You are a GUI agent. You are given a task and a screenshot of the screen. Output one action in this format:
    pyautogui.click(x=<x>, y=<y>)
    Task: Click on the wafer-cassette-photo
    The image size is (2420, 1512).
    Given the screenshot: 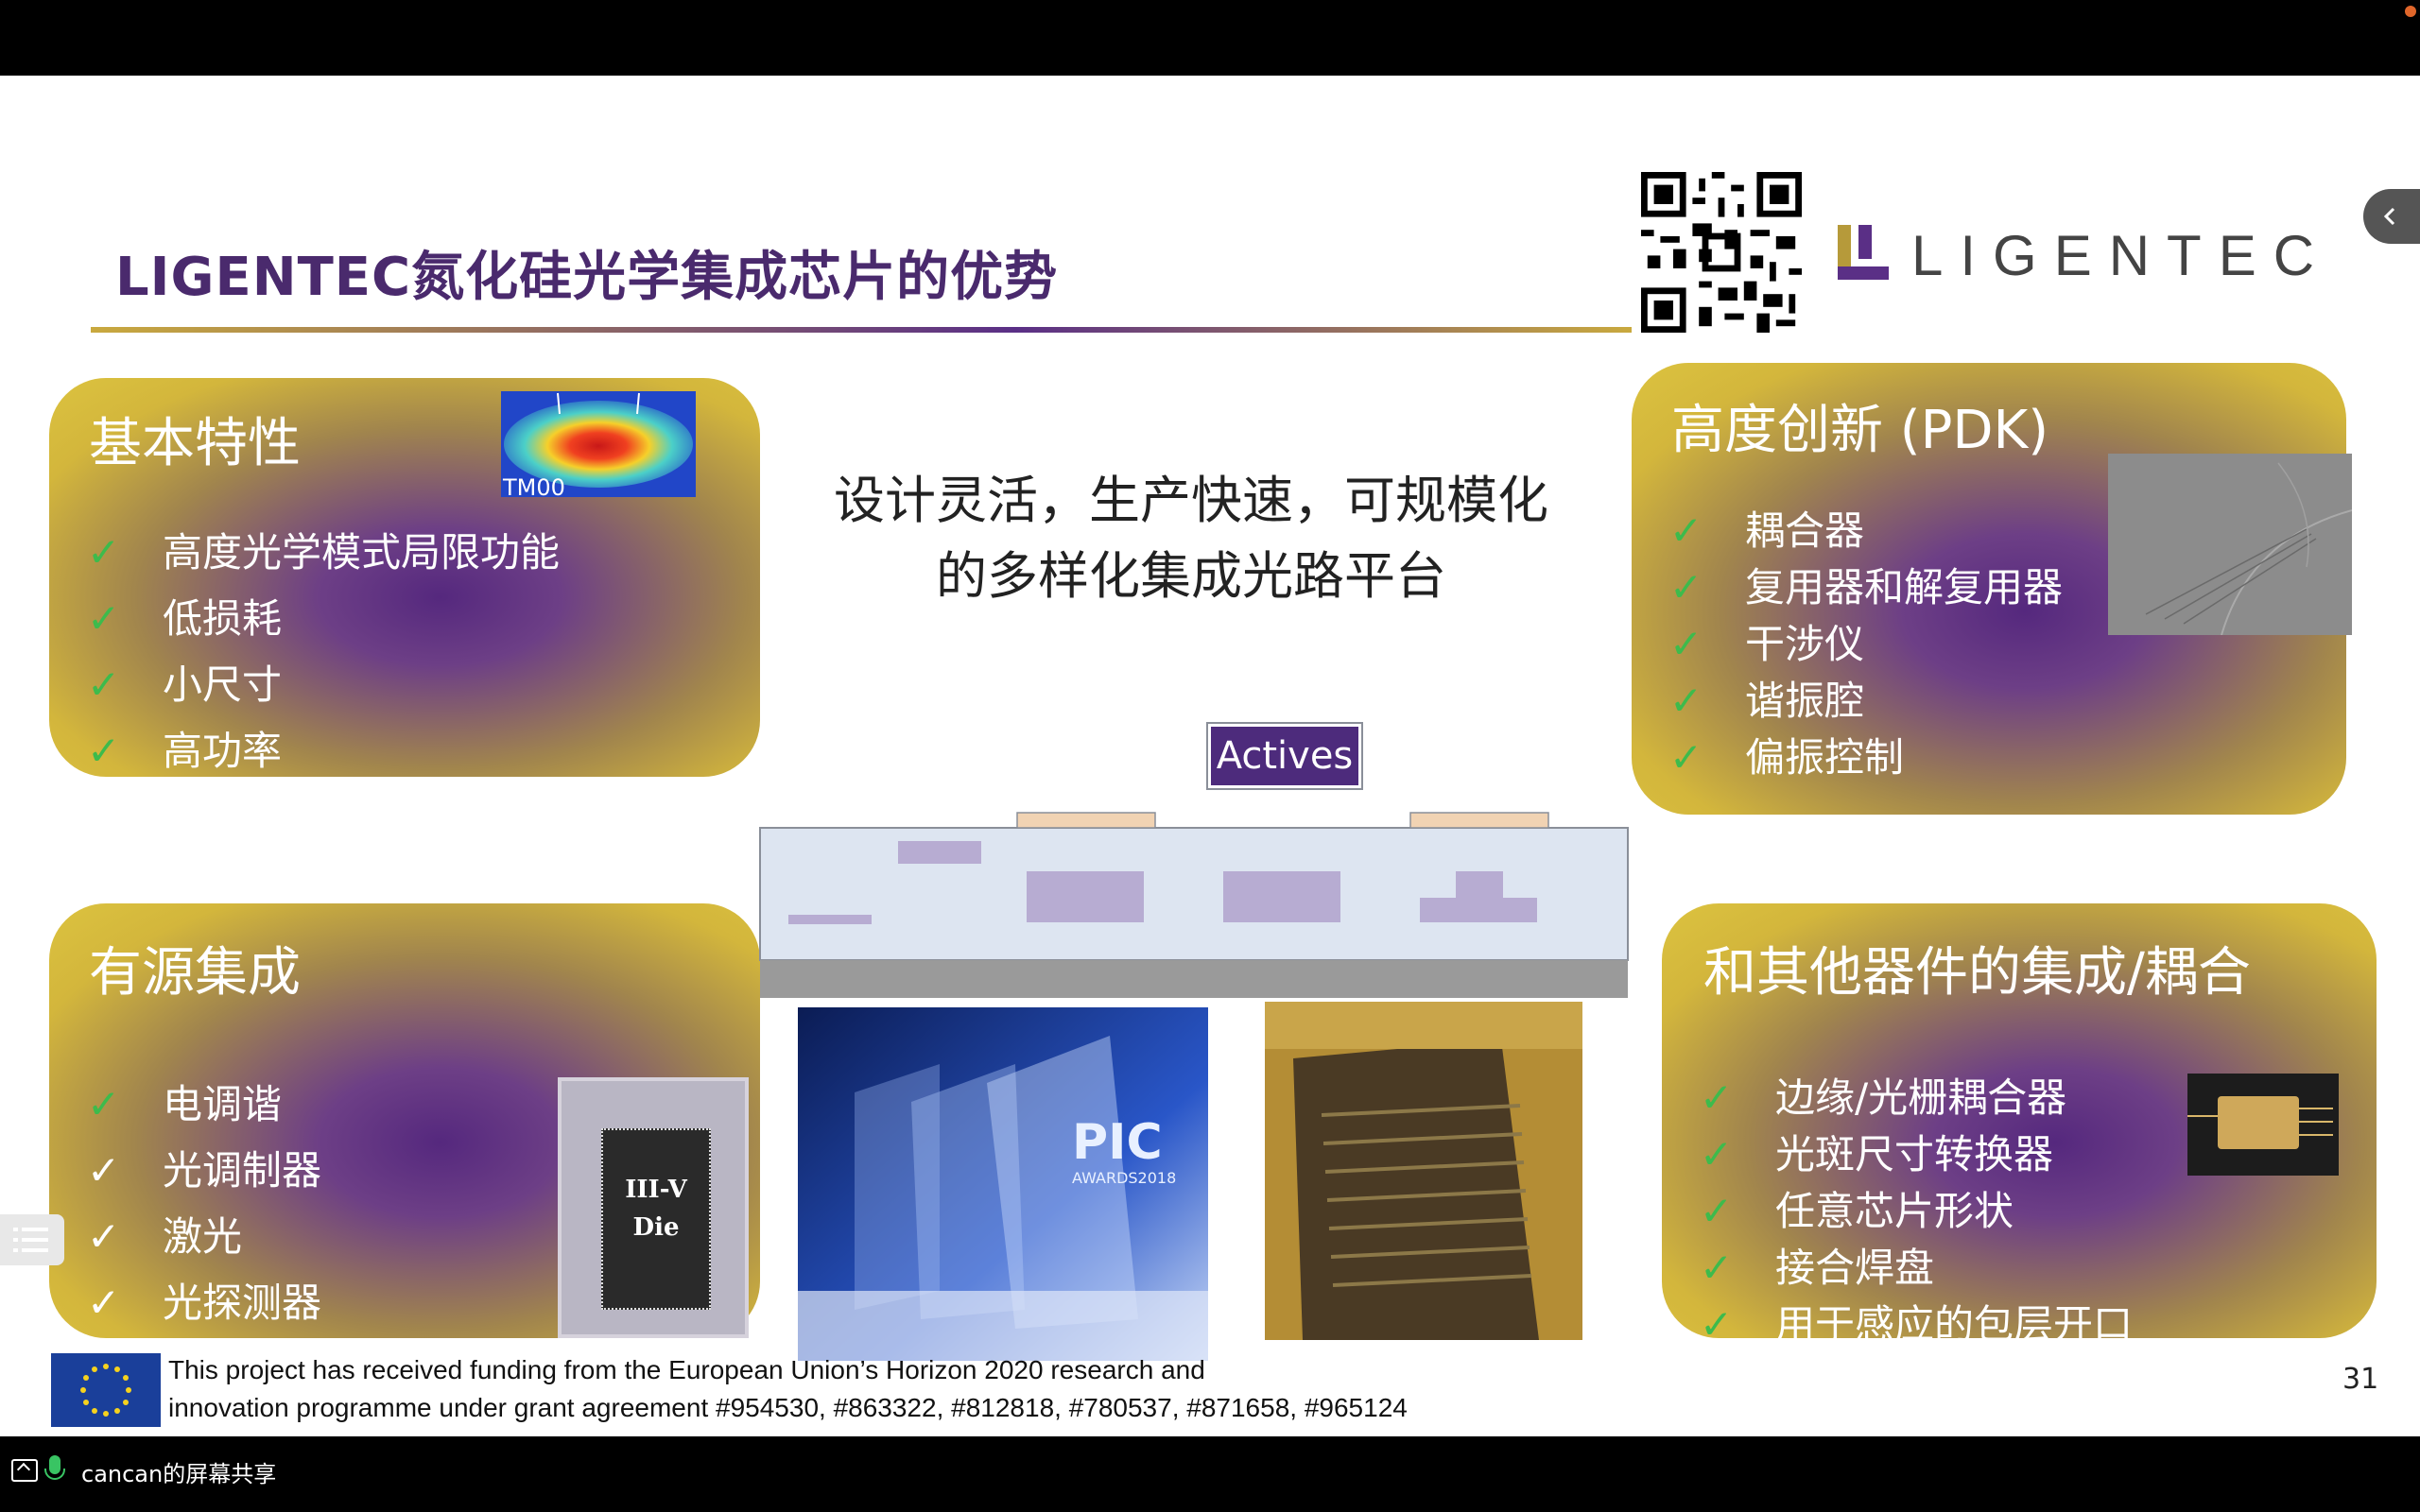 What is the action you would take?
    pyautogui.click(x=1423, y=1171)
    